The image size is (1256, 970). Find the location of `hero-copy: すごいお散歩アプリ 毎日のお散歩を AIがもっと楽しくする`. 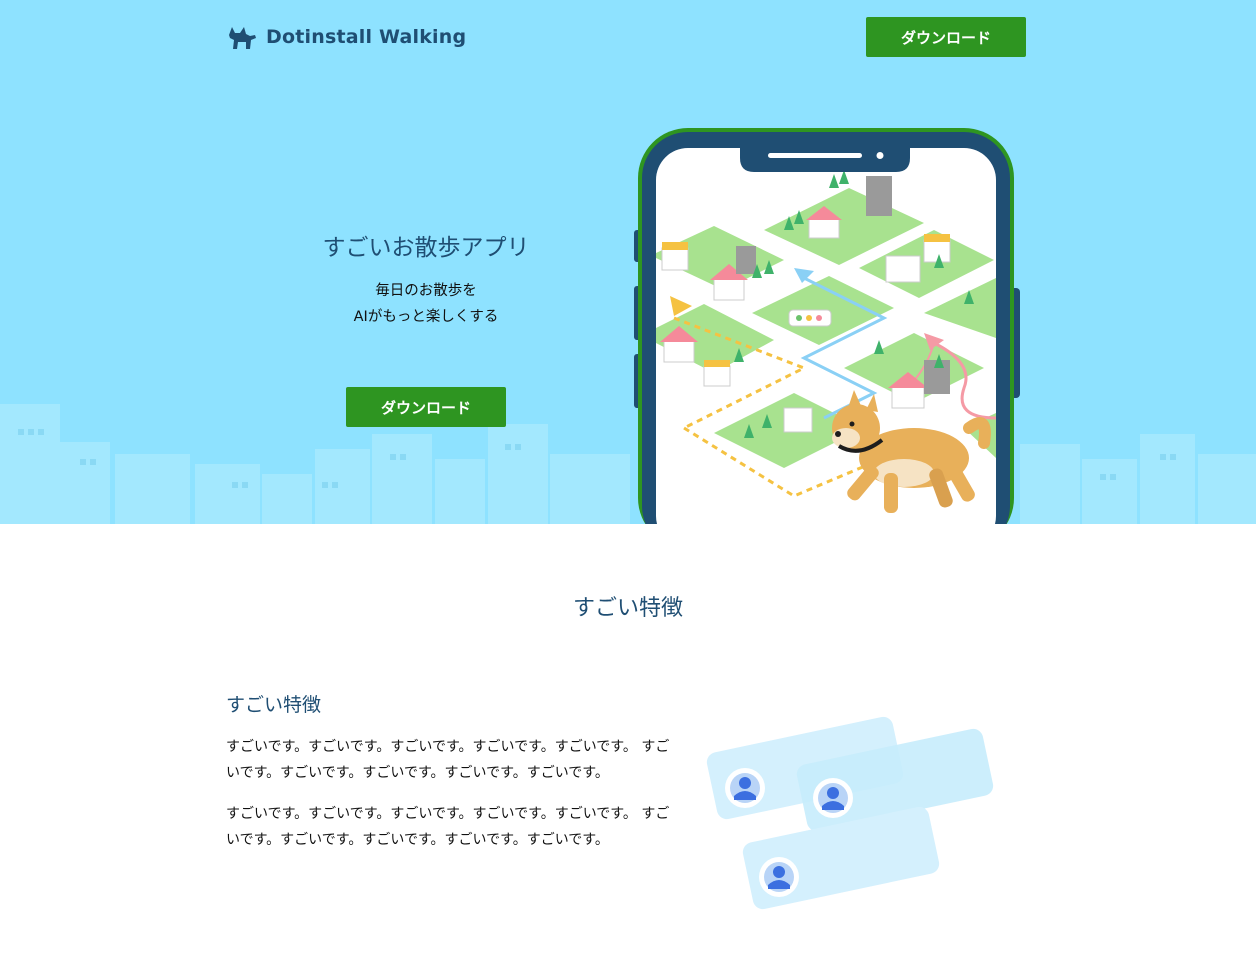

hero-copy: すごいお散歩アプリ 毎日のお散歩を AIがもっと楽しくする is located at coordinates (426, 279).